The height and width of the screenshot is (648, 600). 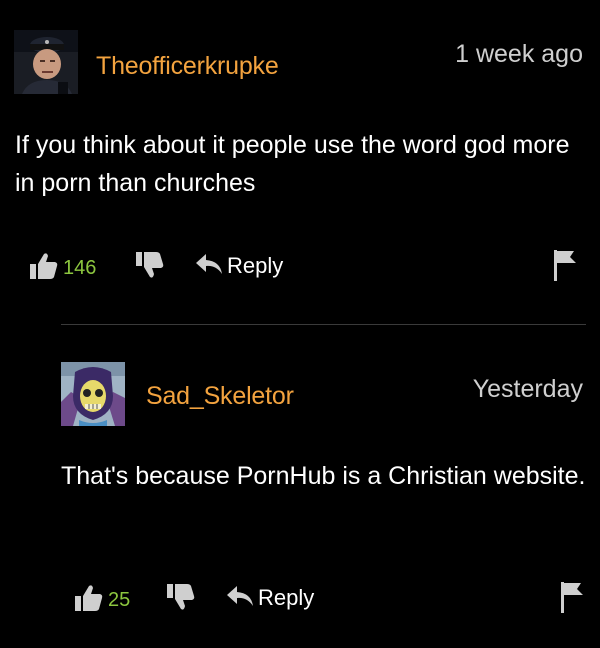 I want to click on like-button: 25, so click(x=101, y=598).